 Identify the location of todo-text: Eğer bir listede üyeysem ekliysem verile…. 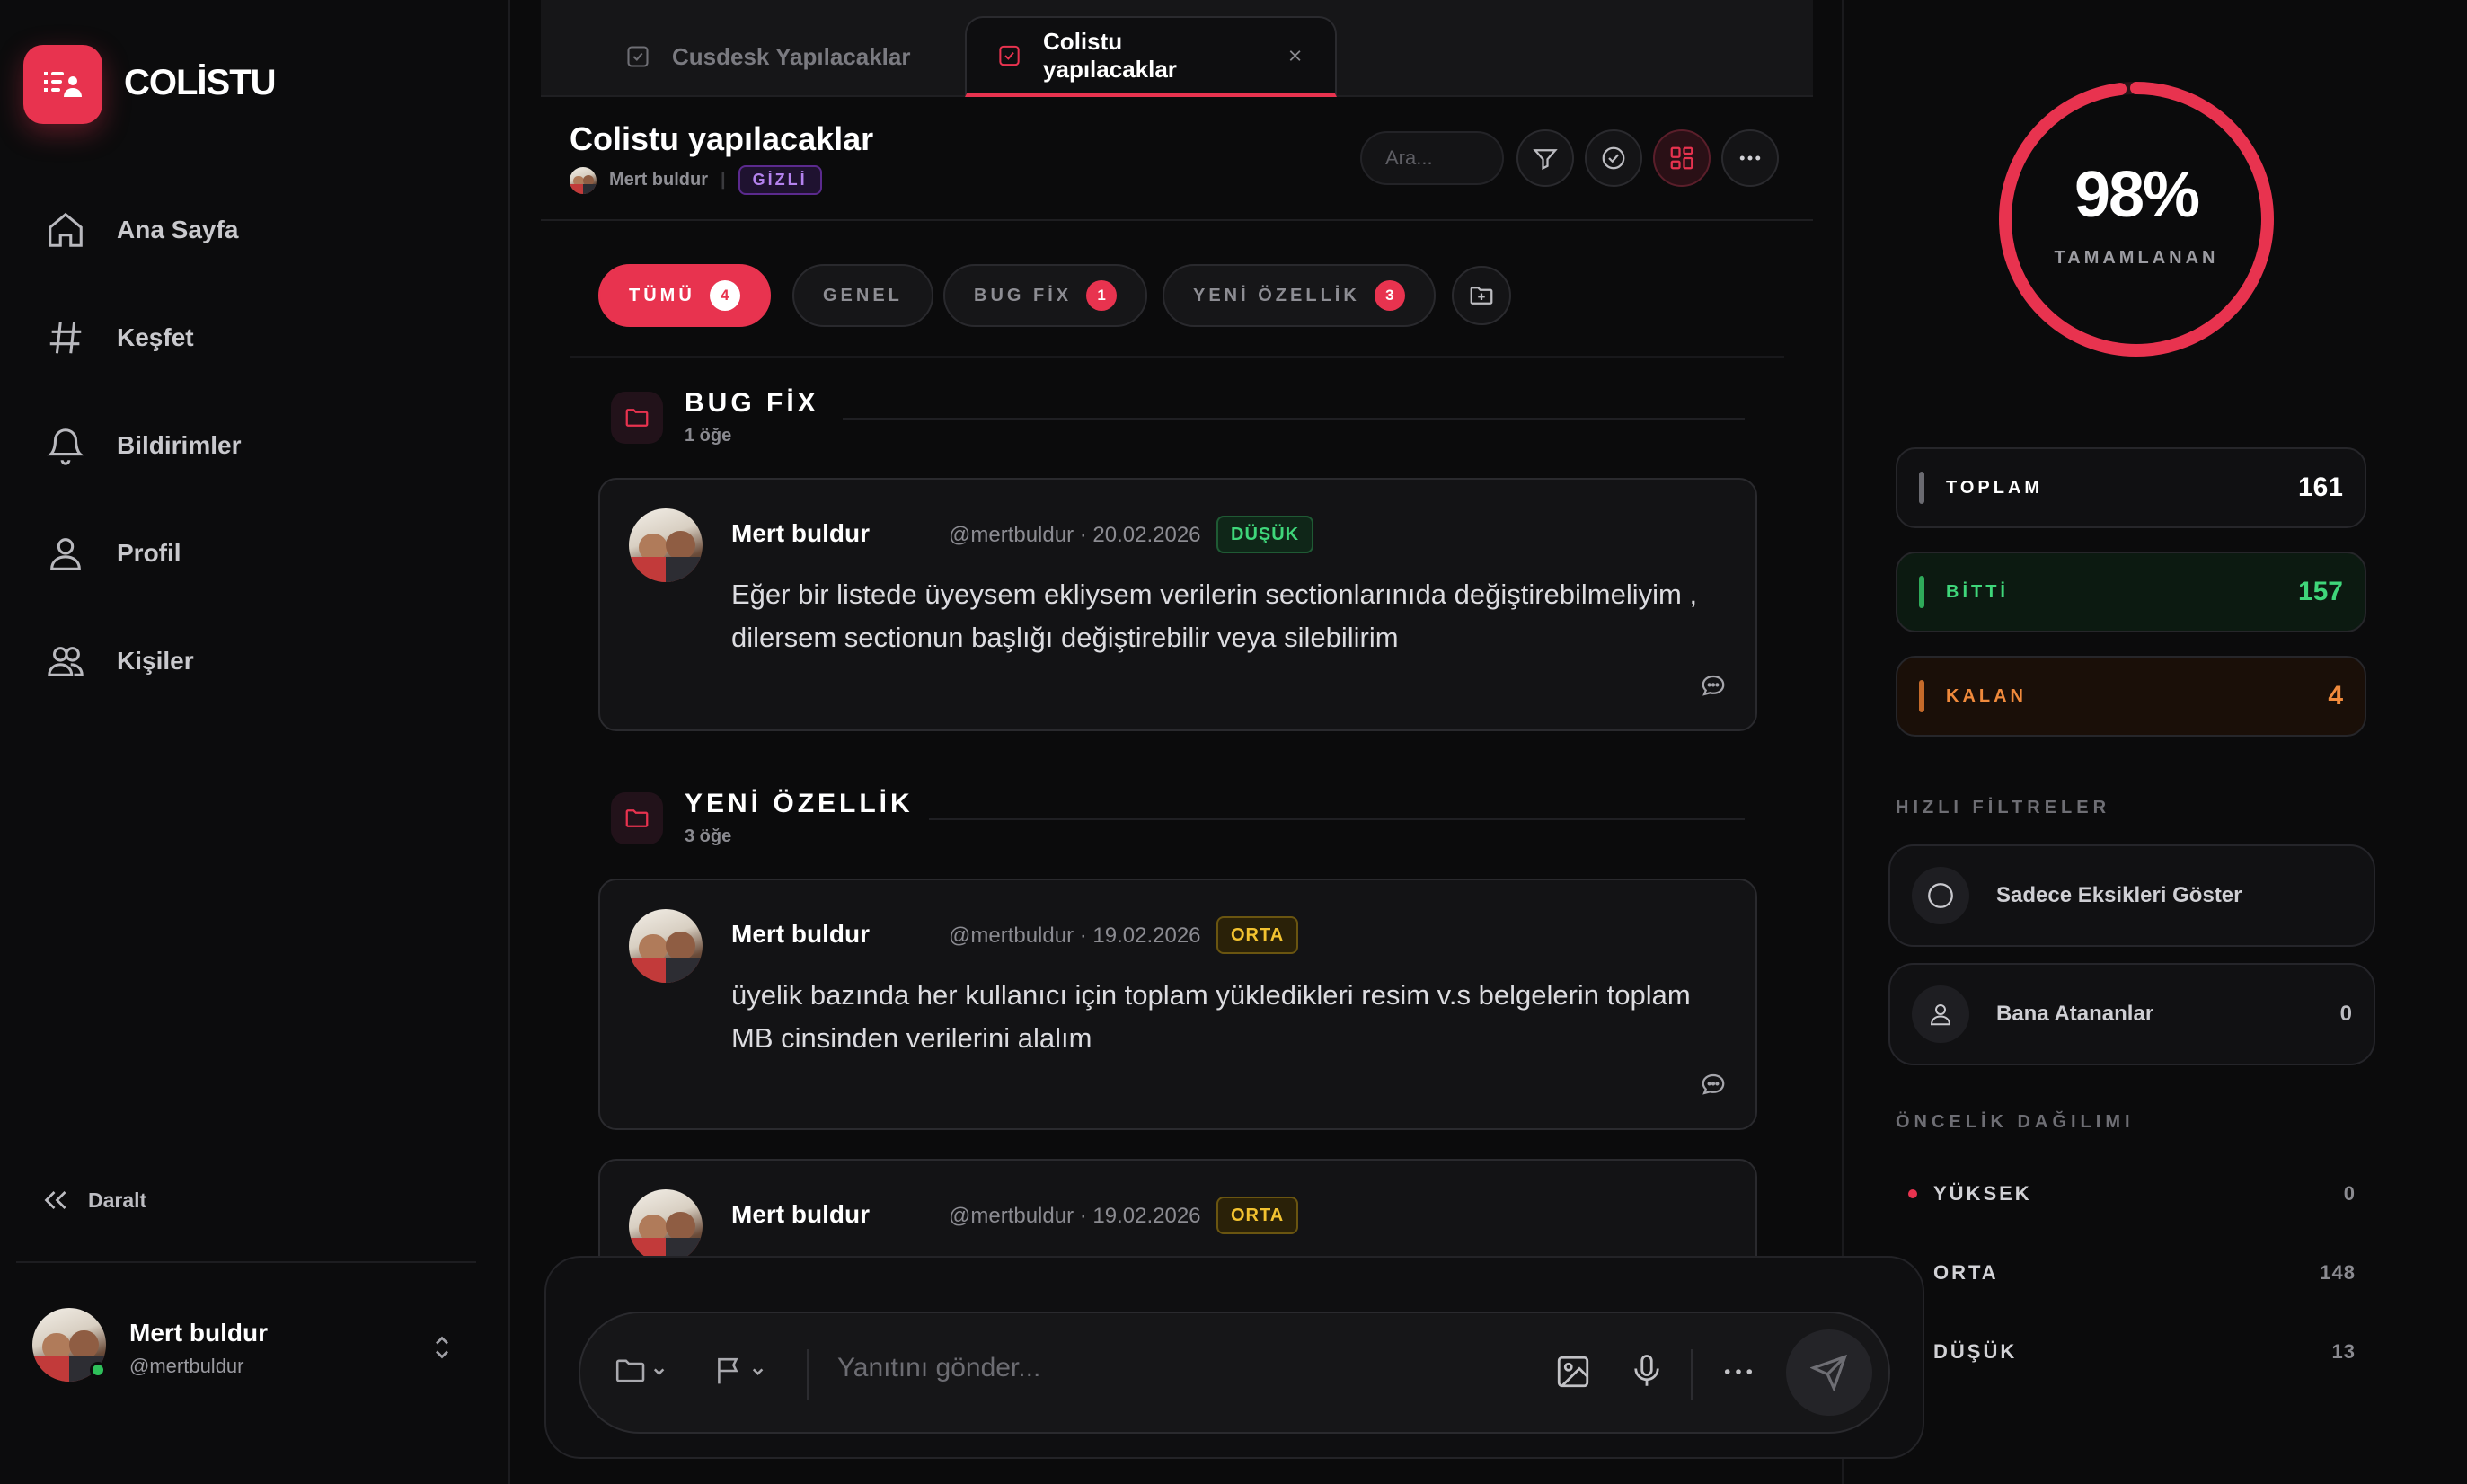
(1214, 616).